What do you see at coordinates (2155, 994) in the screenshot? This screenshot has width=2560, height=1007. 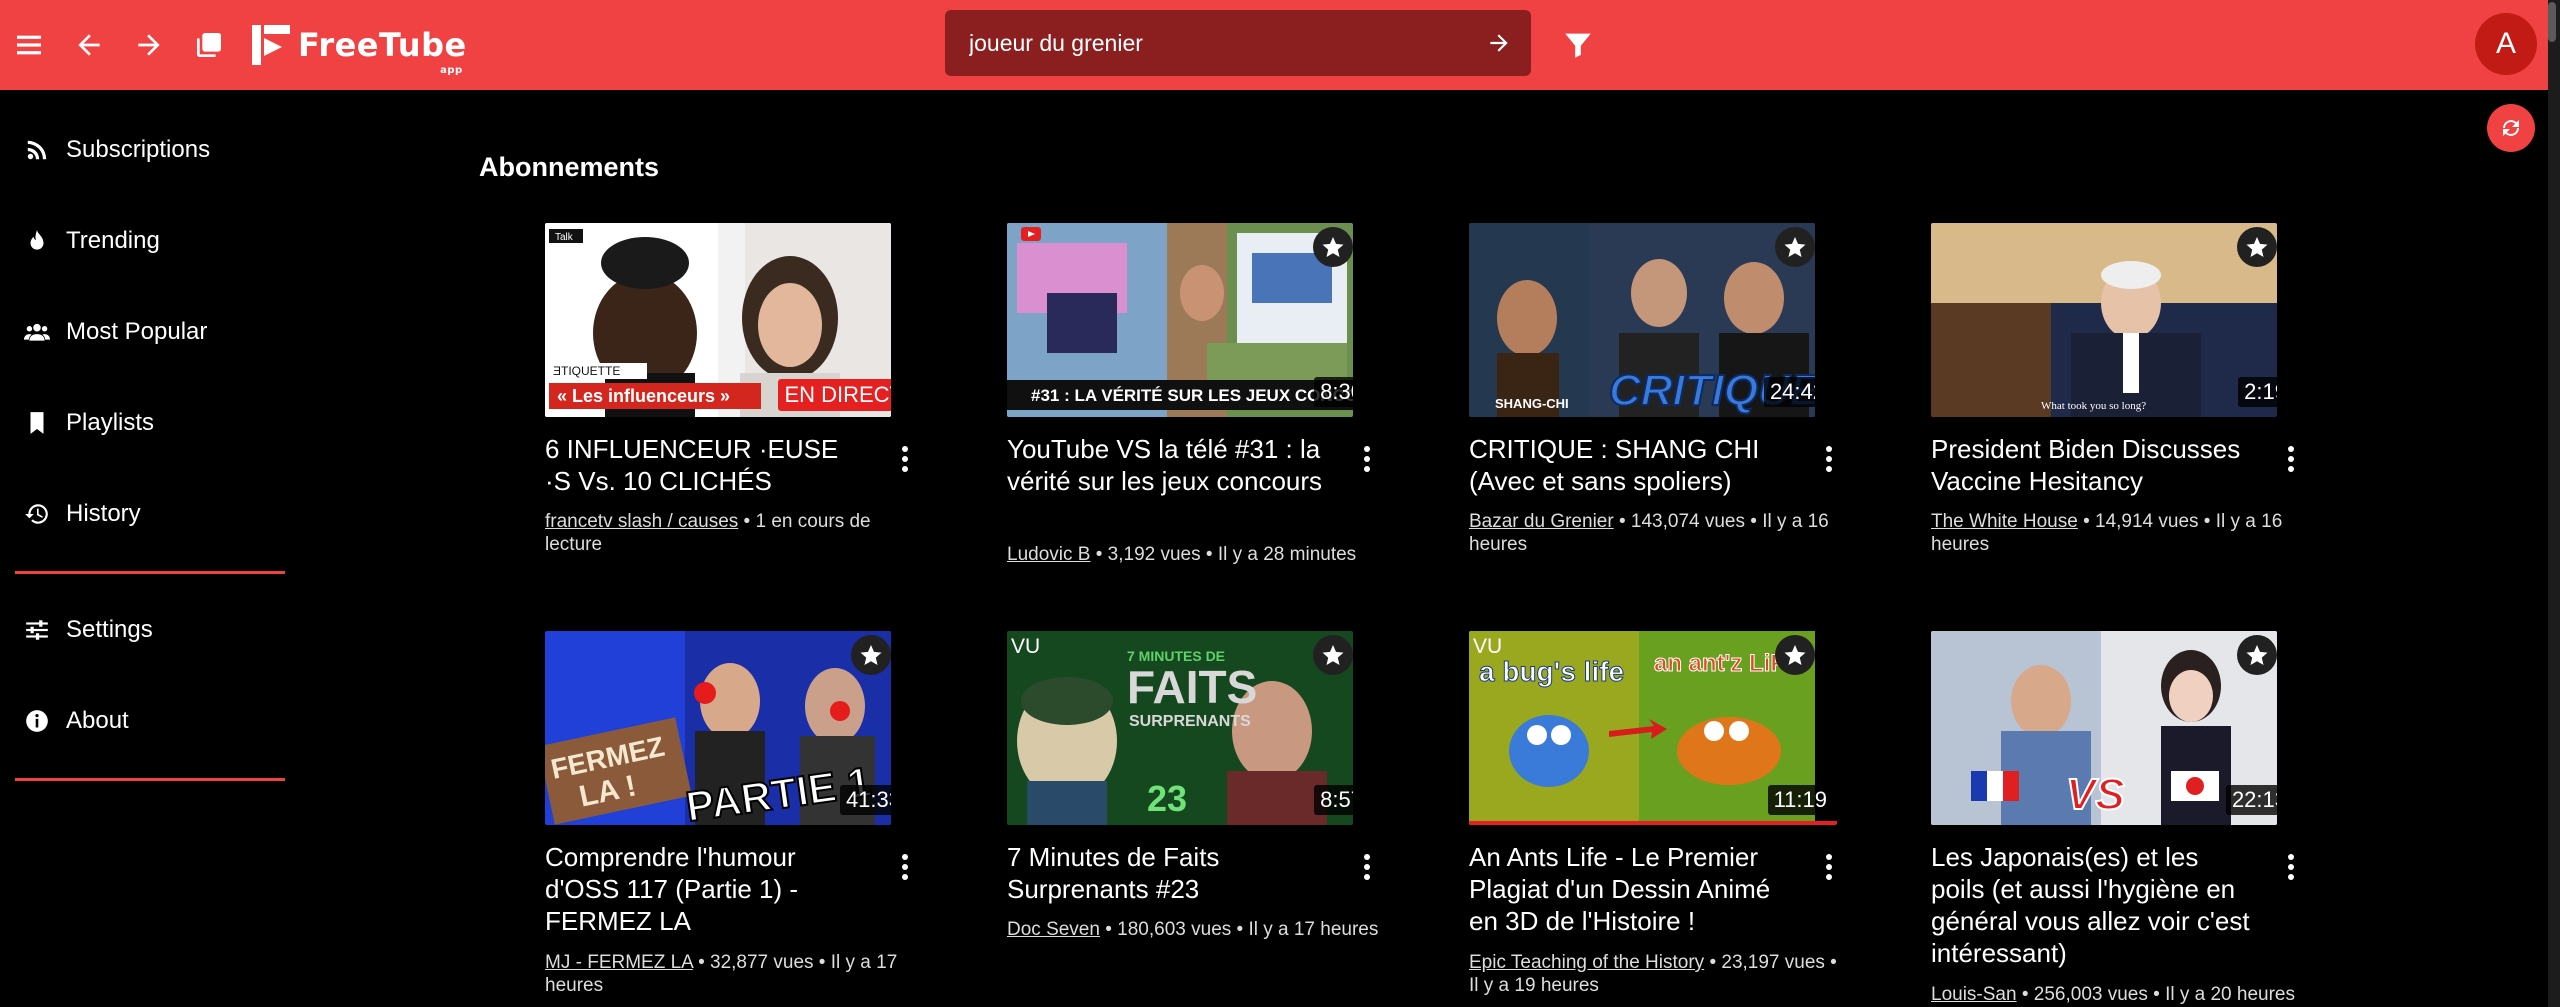 I see `video-stats: • 256,003 vues • Il y a 20 heures` at bounding box center [2155, 994].